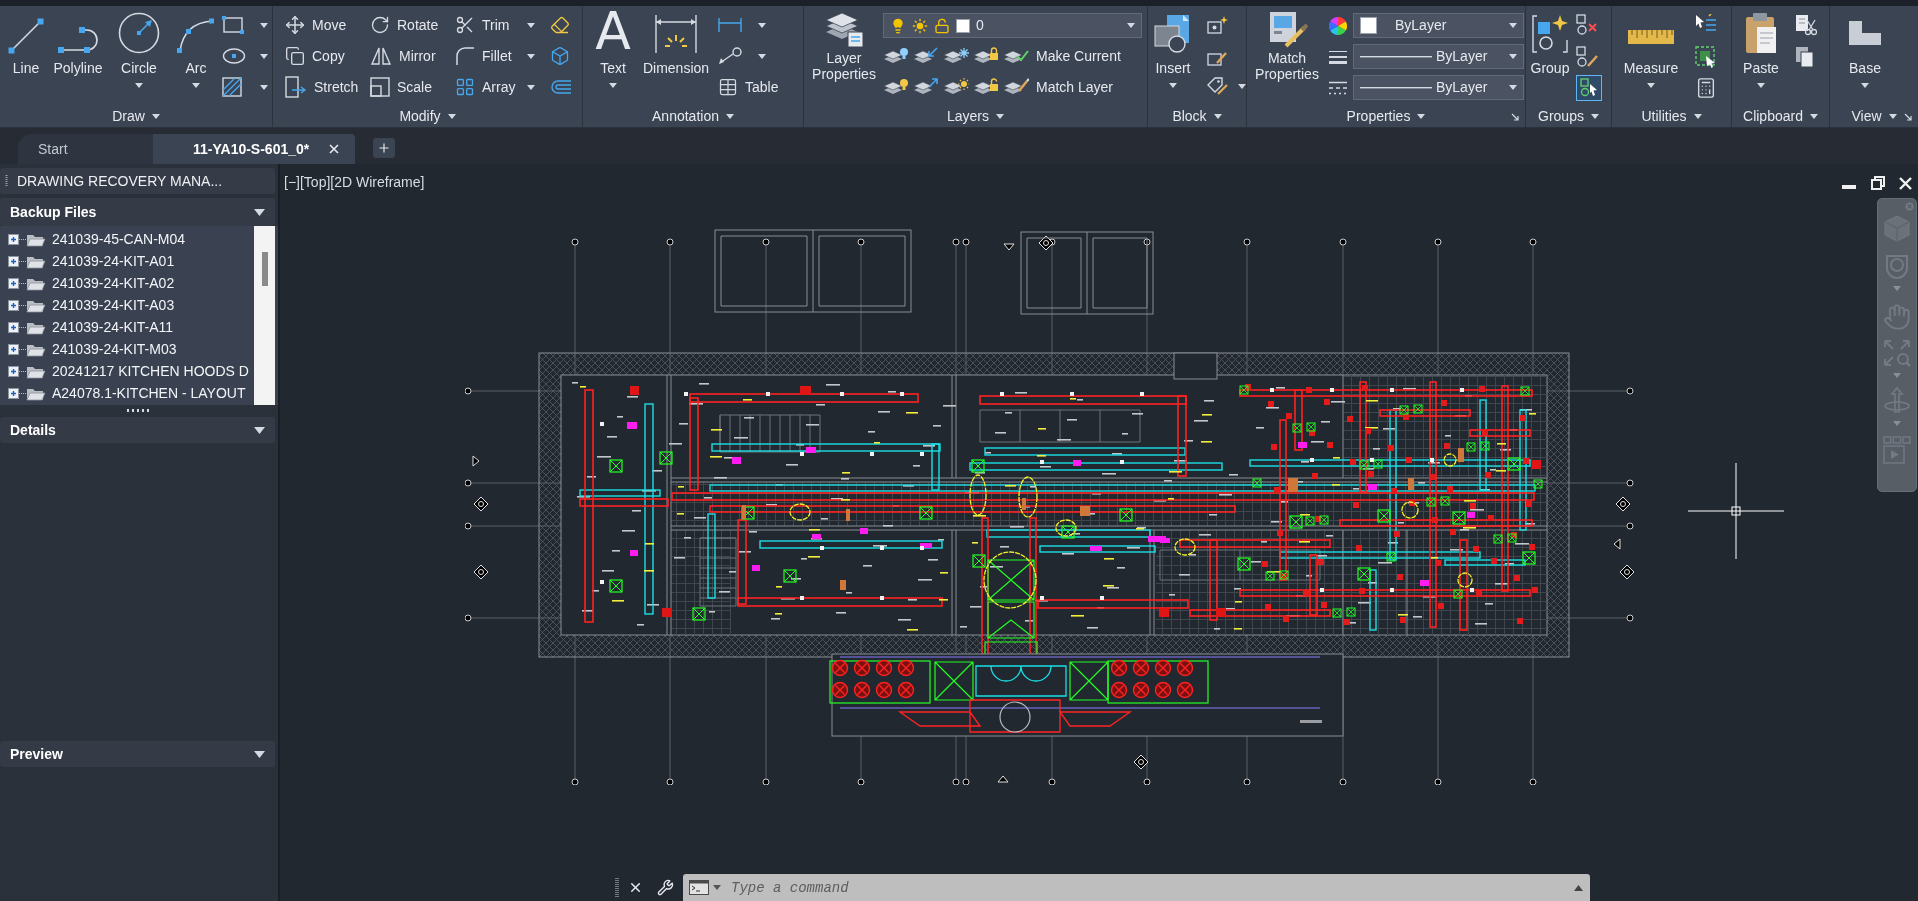 The width and height of the screenshot is (1918, 901). Describe the element at coordinates (956, 56) in the screenshot. I see `layers-snowflake-icon` at that location.